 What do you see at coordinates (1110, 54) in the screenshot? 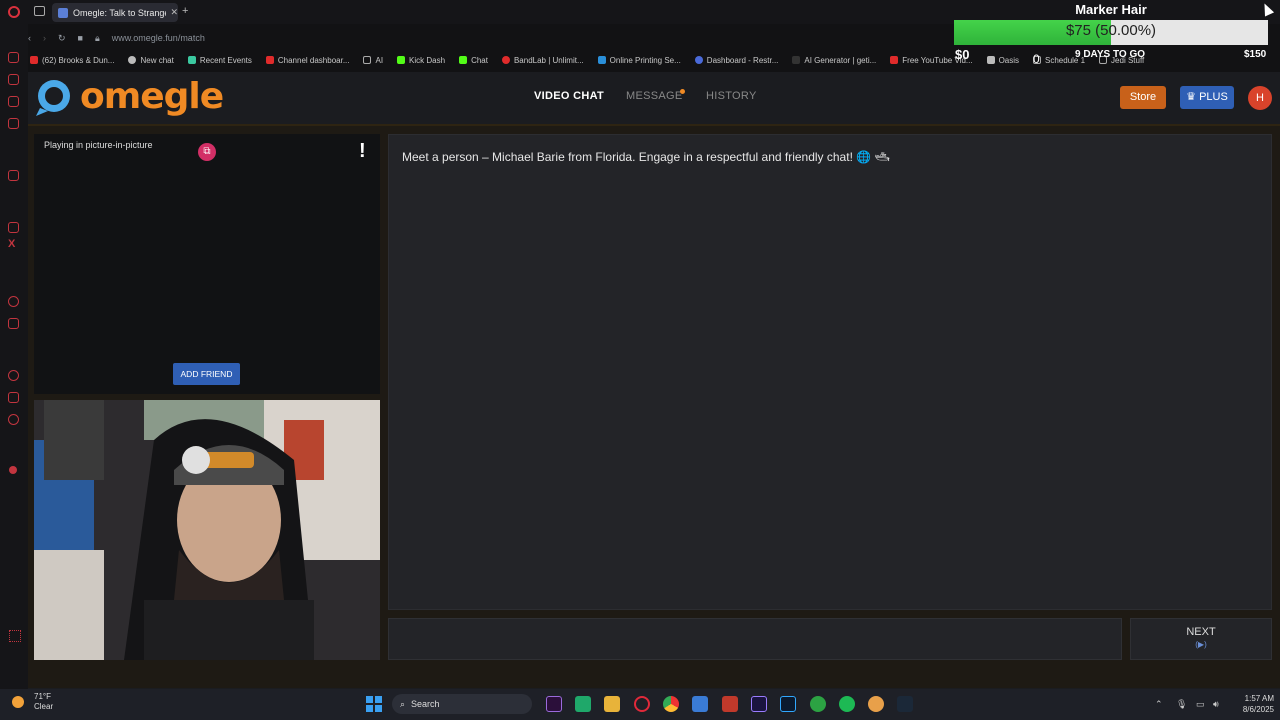
I see `goal-days-left: 9 DAYS TO GO` at bounding box center [1110, 54].